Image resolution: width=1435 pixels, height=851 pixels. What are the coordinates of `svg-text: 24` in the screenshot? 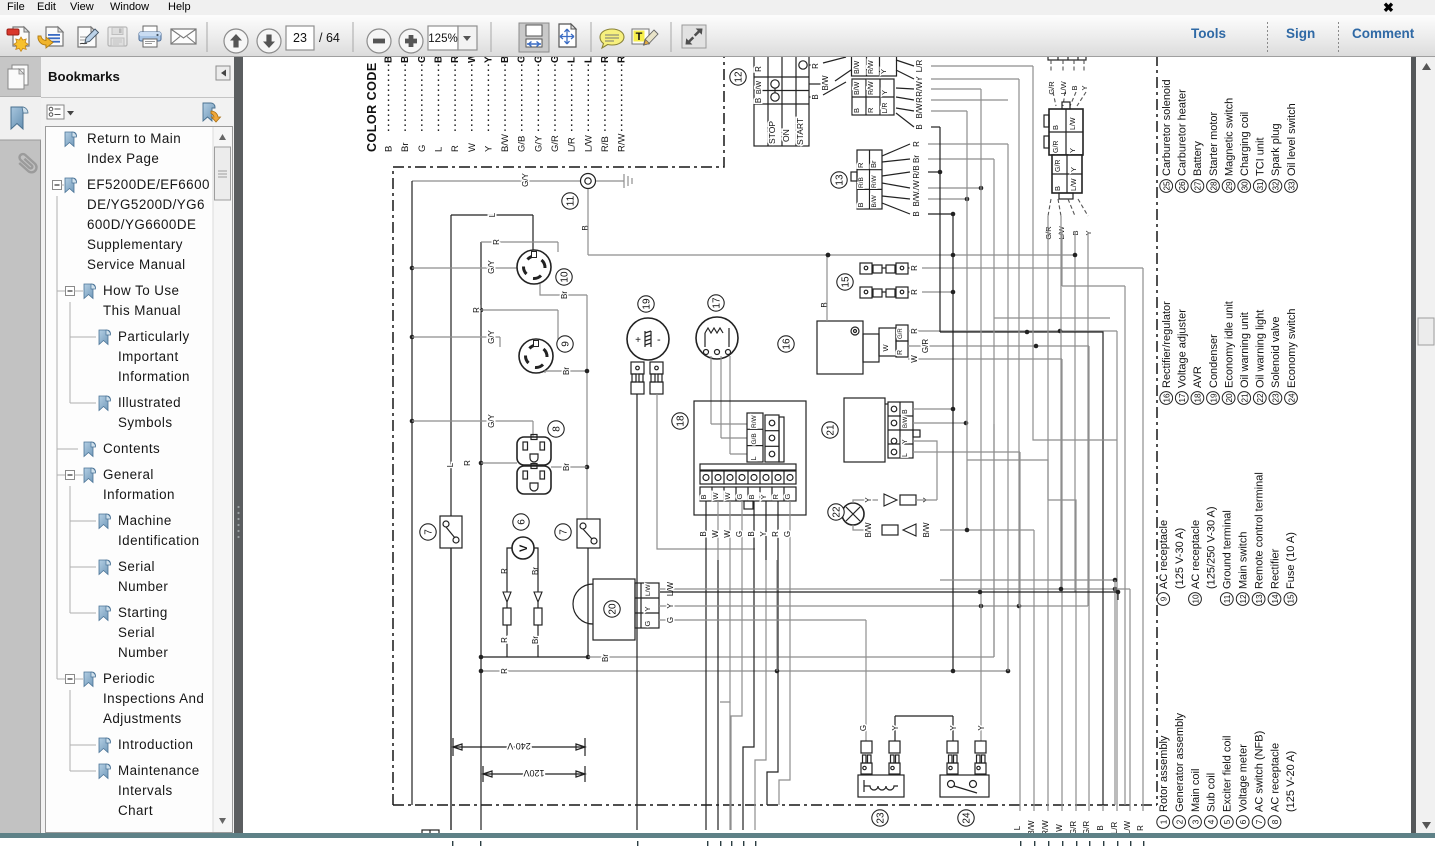 It's located at (1291, 398).